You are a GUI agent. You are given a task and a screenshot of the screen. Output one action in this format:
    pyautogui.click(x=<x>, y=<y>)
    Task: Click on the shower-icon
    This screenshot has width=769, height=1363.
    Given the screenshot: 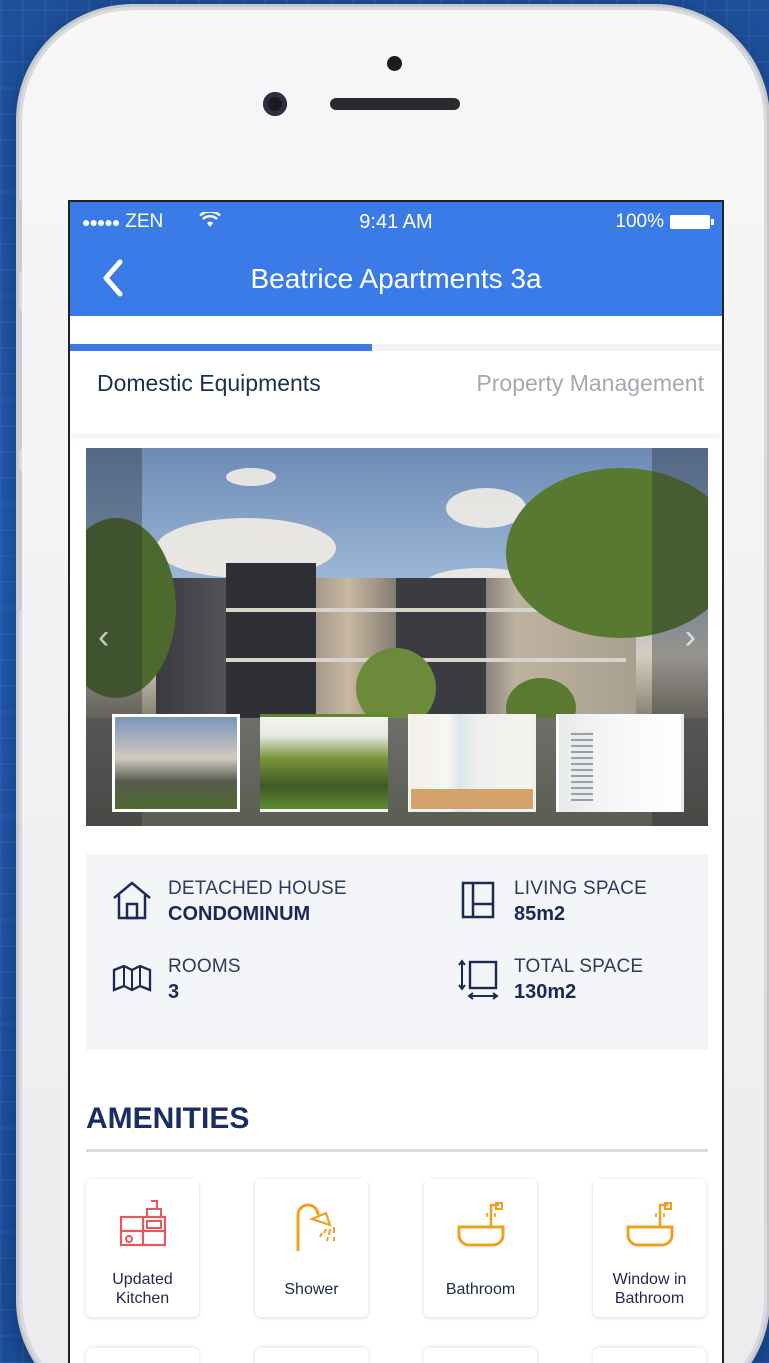 What is the action you would take?
    pyautogui.click(x=315, y=1227)
    